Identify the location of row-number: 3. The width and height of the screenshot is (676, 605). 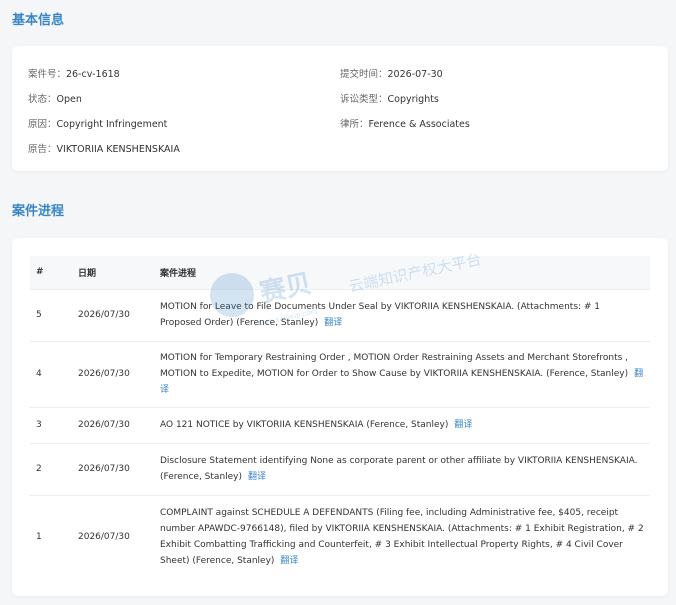
(51, 424).